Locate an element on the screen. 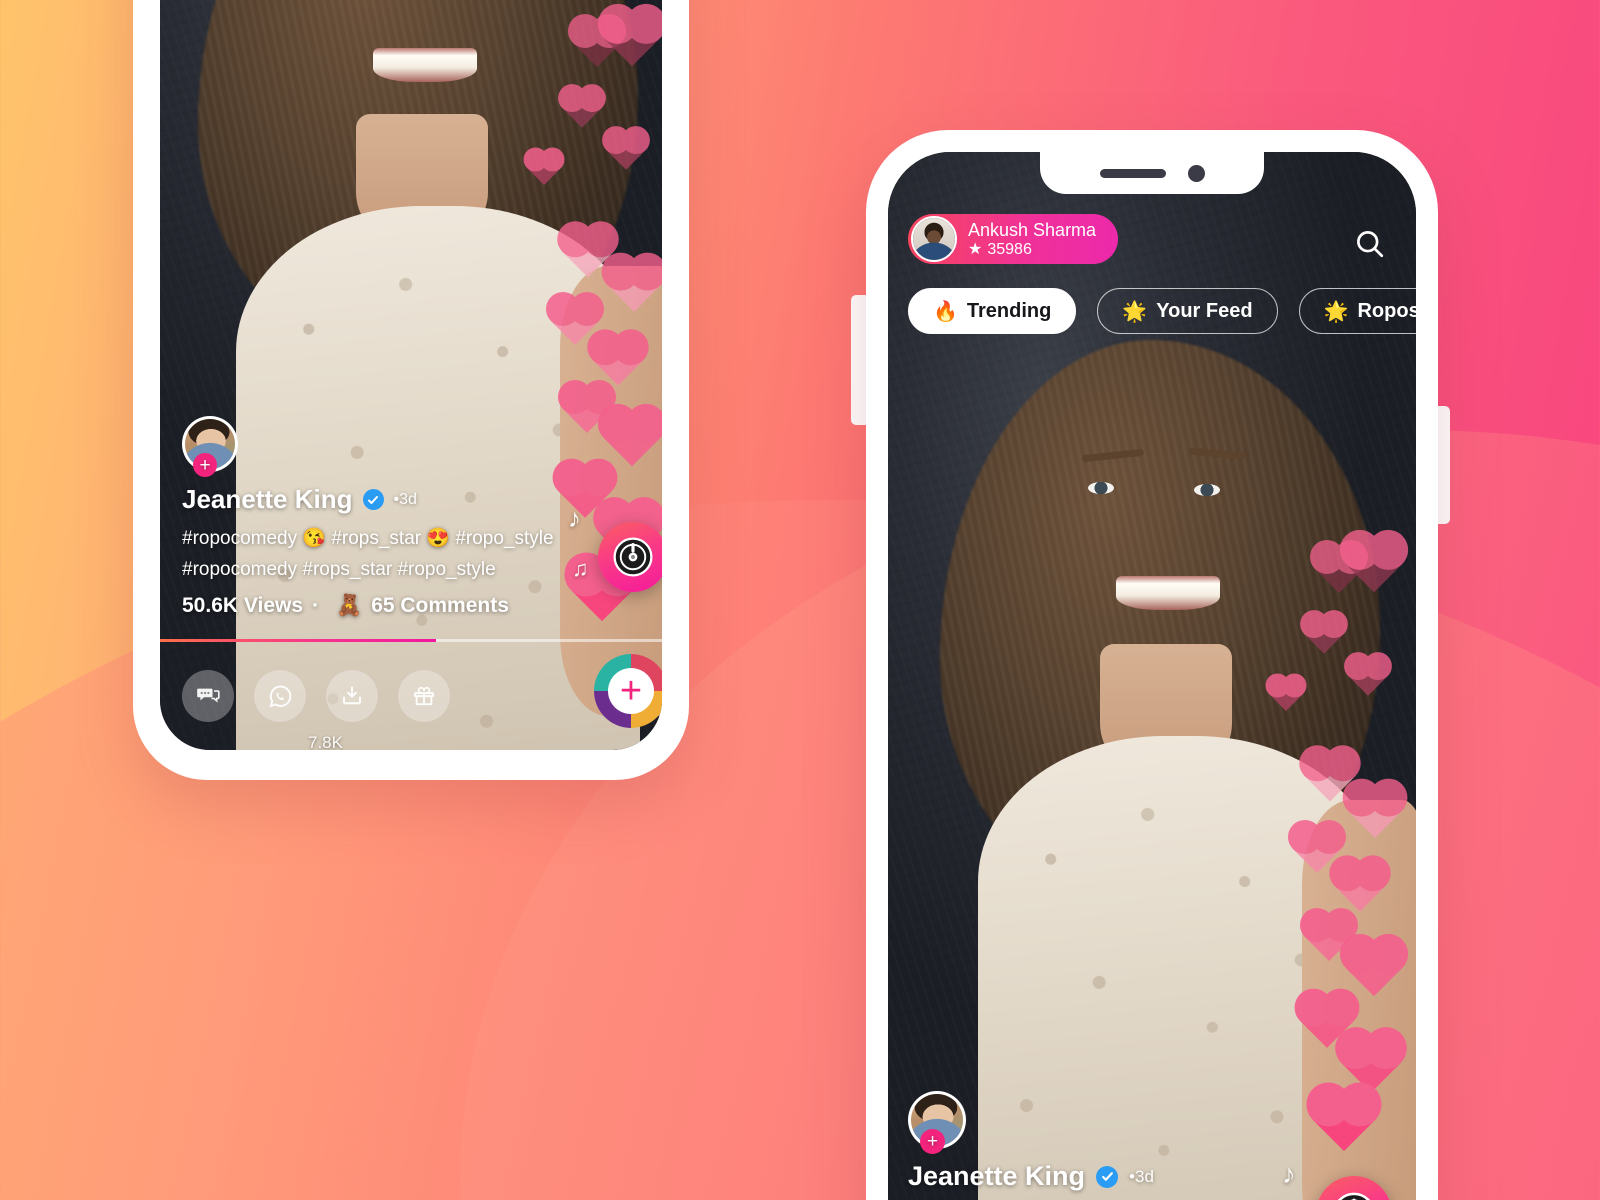  whatsapp-icon is located at coordinates (280, 696).